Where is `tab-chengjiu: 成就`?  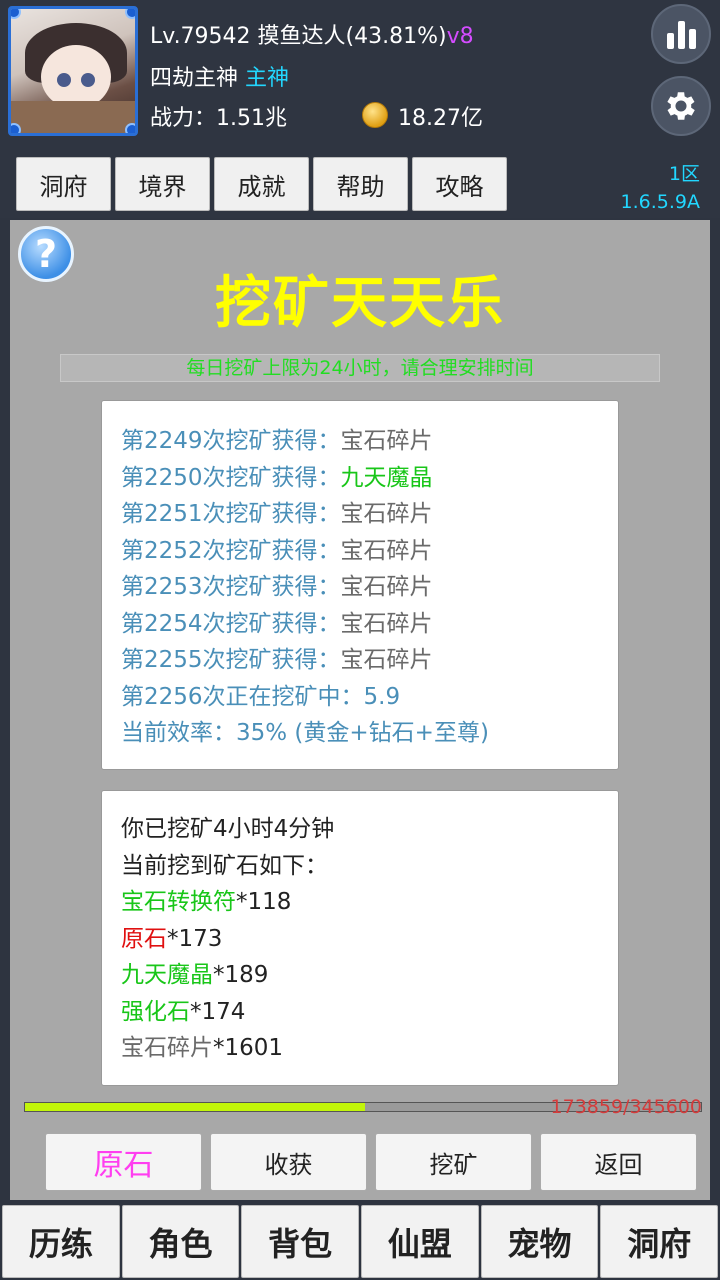 tab-chengjiu: 成就 is located at coordinates (261, 184).